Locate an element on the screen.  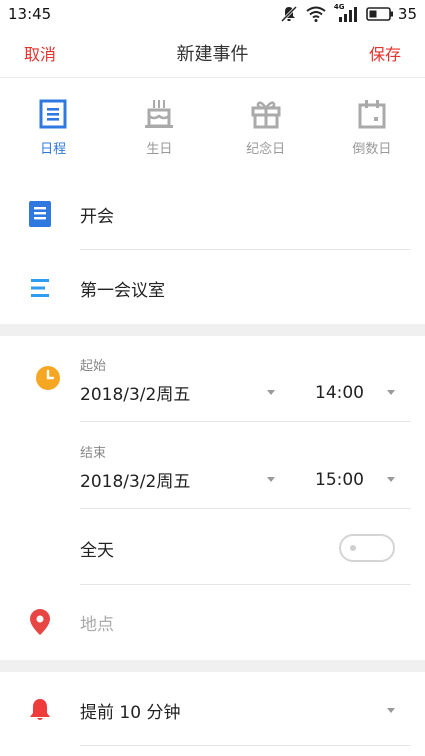
schedule-icon is located at coordinates (53, 114).